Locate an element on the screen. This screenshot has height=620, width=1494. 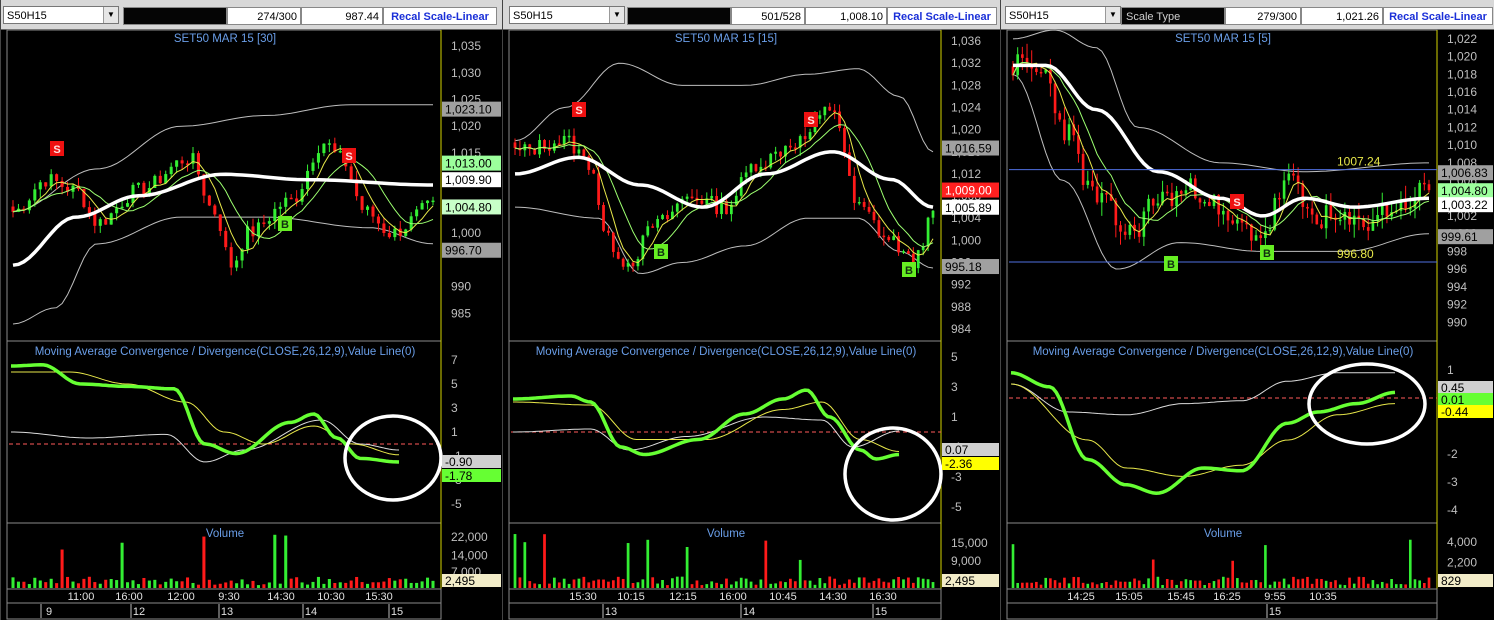
time-label: 14:30 is located at coordinates (833, 597).